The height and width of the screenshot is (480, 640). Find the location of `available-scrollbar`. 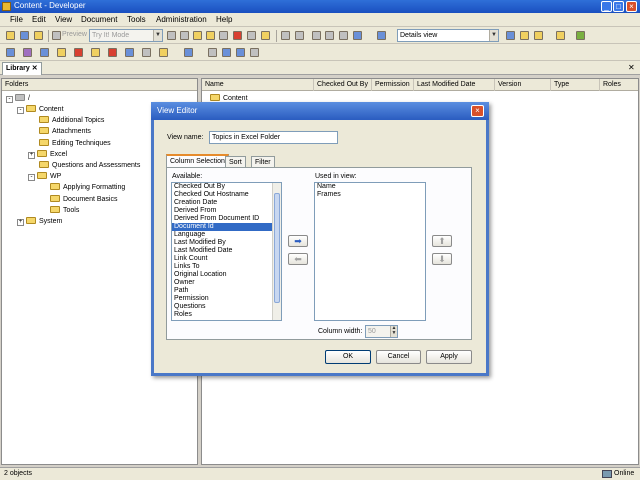

available-scrollbar is located at coordinates (276, 251).